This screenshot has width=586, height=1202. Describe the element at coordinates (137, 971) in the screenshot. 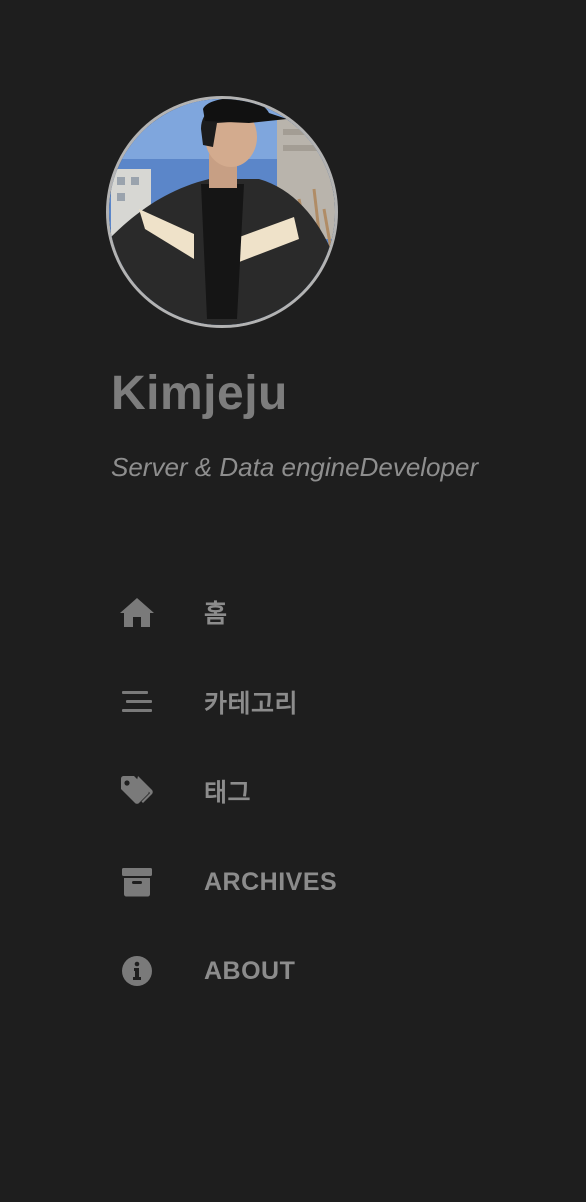

I see `info-circle-icon` at that location.